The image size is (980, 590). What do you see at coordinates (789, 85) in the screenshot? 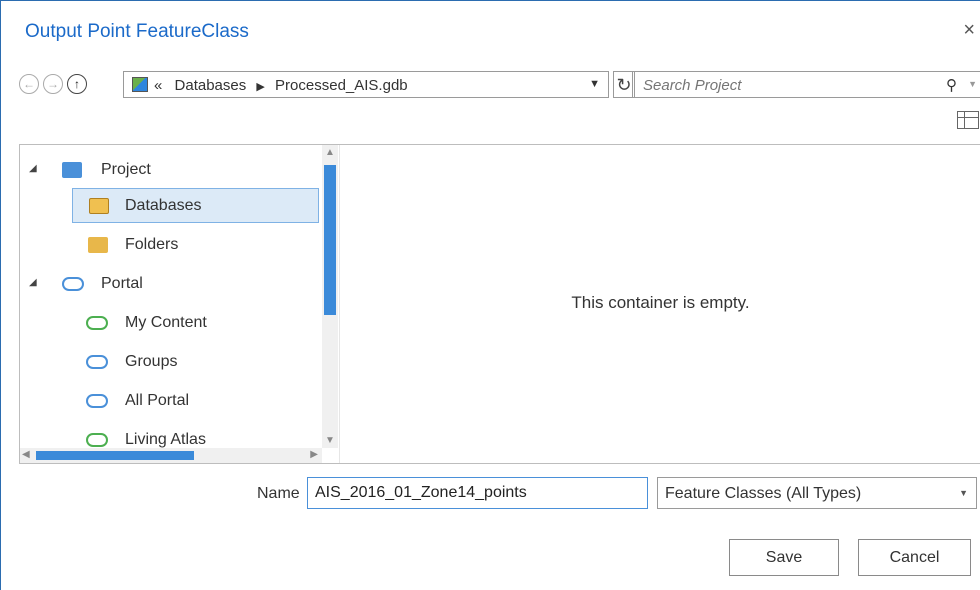
I see `search-input` at bounding box center [789, 85].